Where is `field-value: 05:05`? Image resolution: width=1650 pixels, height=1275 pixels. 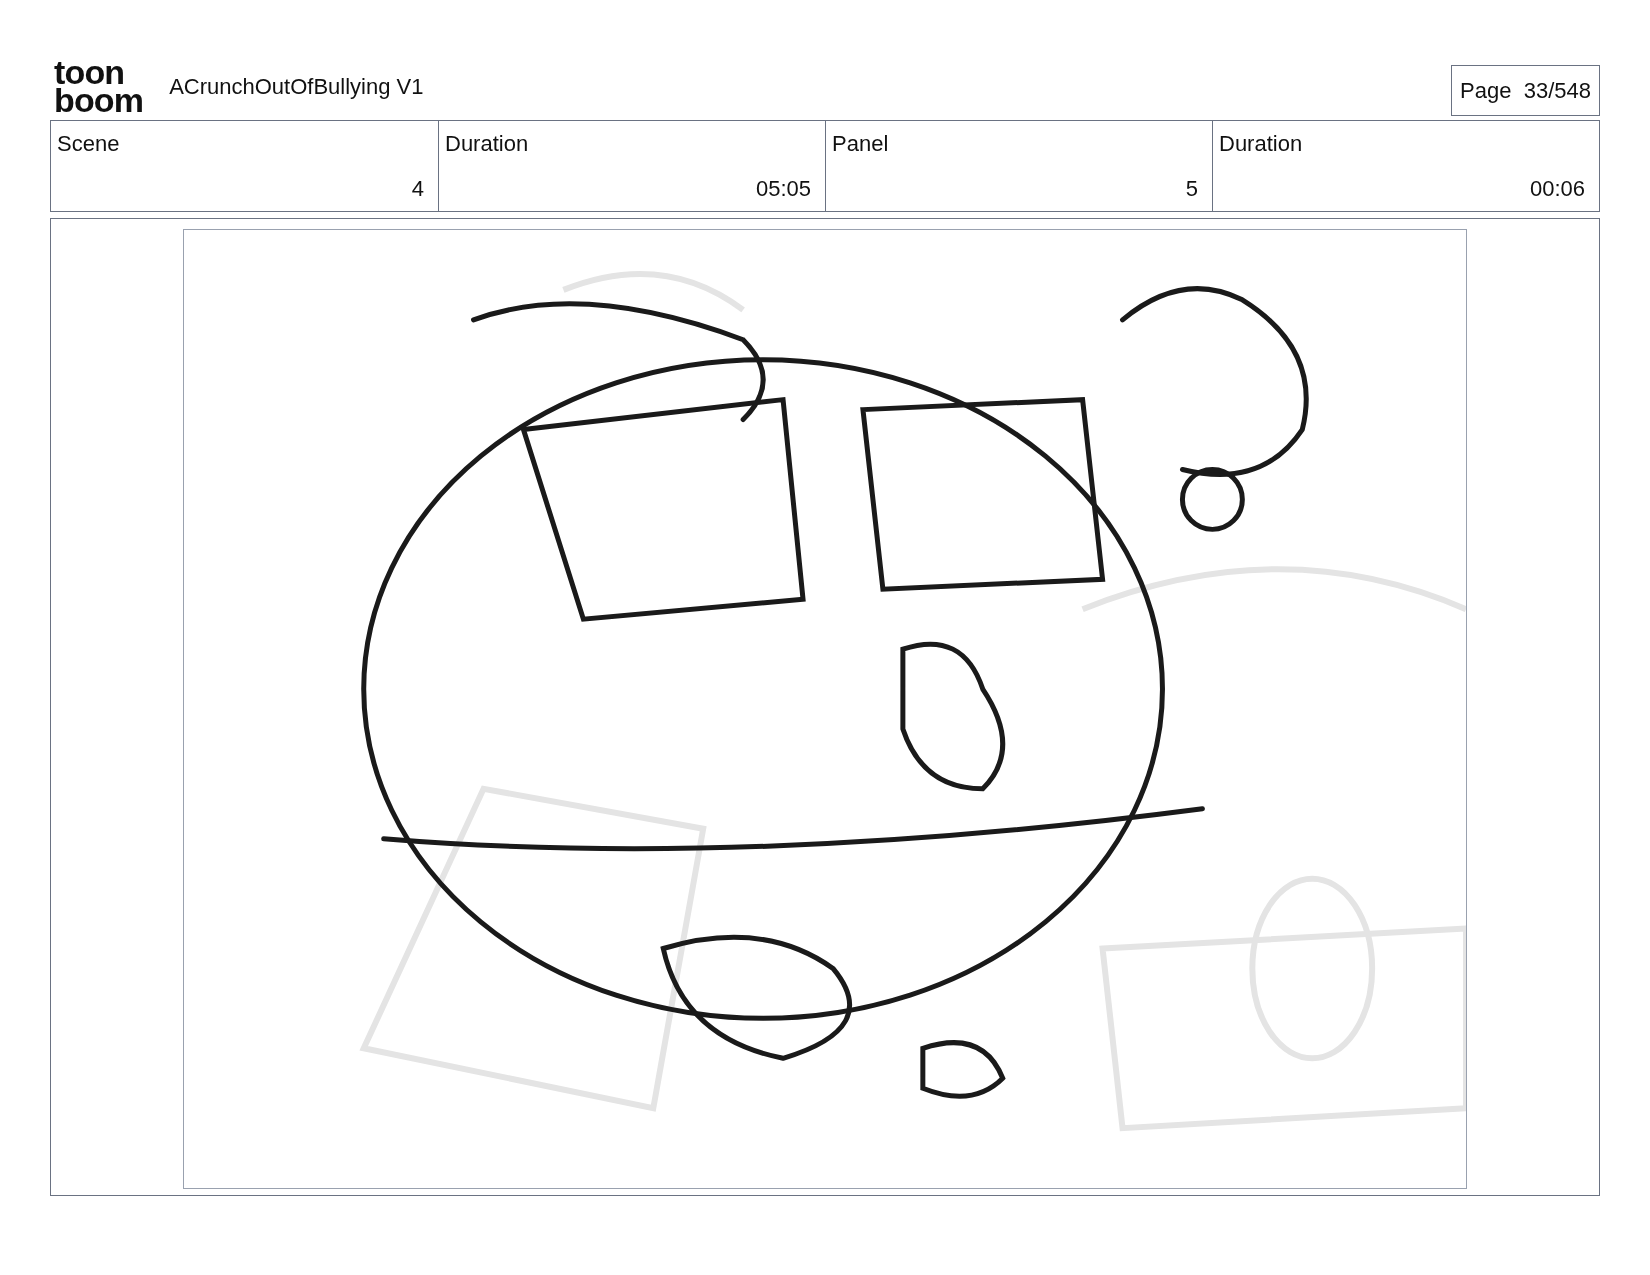 field-value: 05:05 is located at coordinates (783, 189).